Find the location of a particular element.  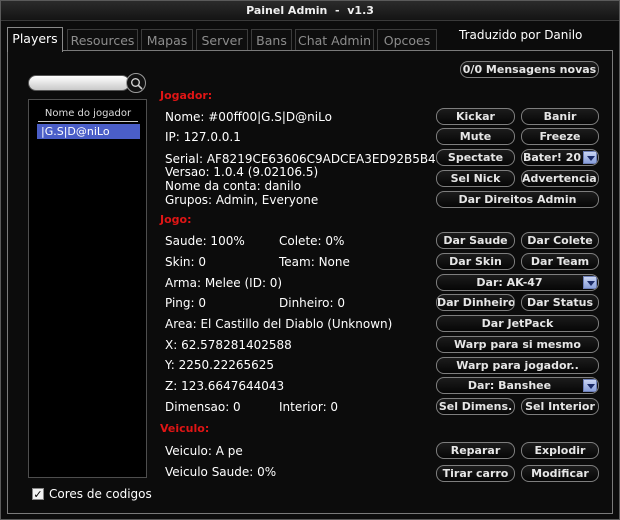

player-armor: Colete: 0% is located at coordinates (312, 241).